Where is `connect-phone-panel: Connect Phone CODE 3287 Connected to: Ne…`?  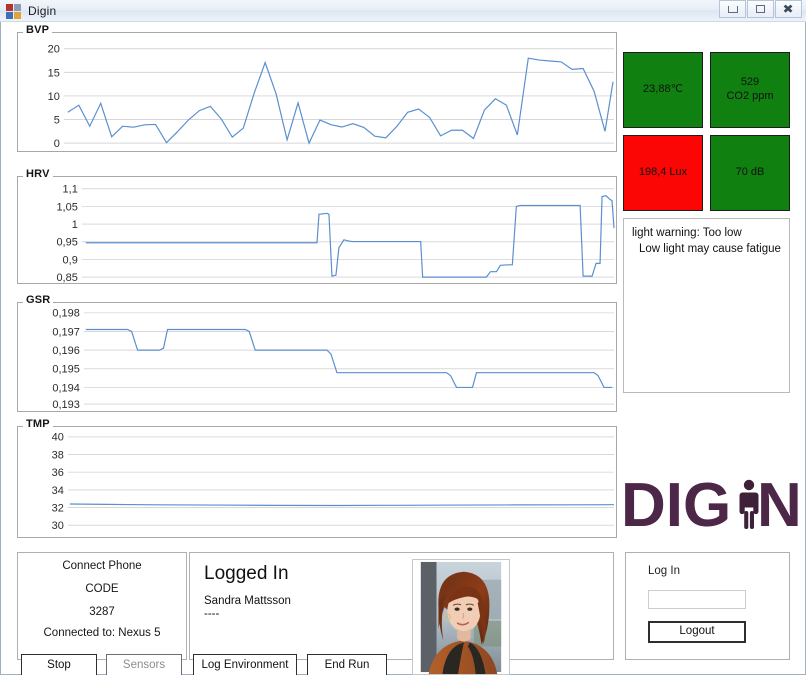
connect-phone-panel: Connect Phone CODE 3287 Connected to: Ne… is located at coordinates (102, 606).